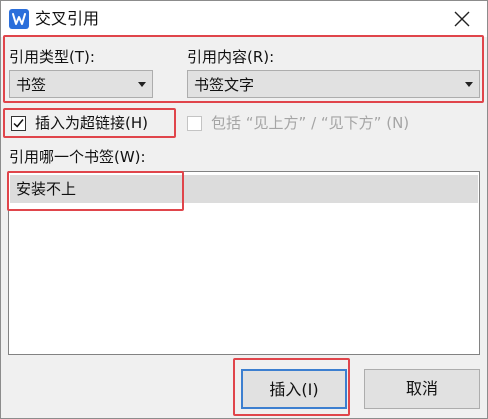 This screenshot has height=419, width=488. I want to click on insert-hyperlink-checkbox, so click(18, 123).